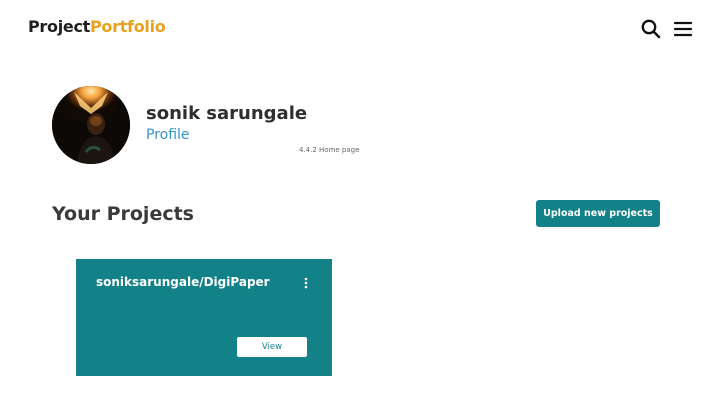 The width and height of the screenshot is (711, 400). Describe the element at coordinates (59, 26) in the screenshot. I see `logo-text-project: Project` at that location.